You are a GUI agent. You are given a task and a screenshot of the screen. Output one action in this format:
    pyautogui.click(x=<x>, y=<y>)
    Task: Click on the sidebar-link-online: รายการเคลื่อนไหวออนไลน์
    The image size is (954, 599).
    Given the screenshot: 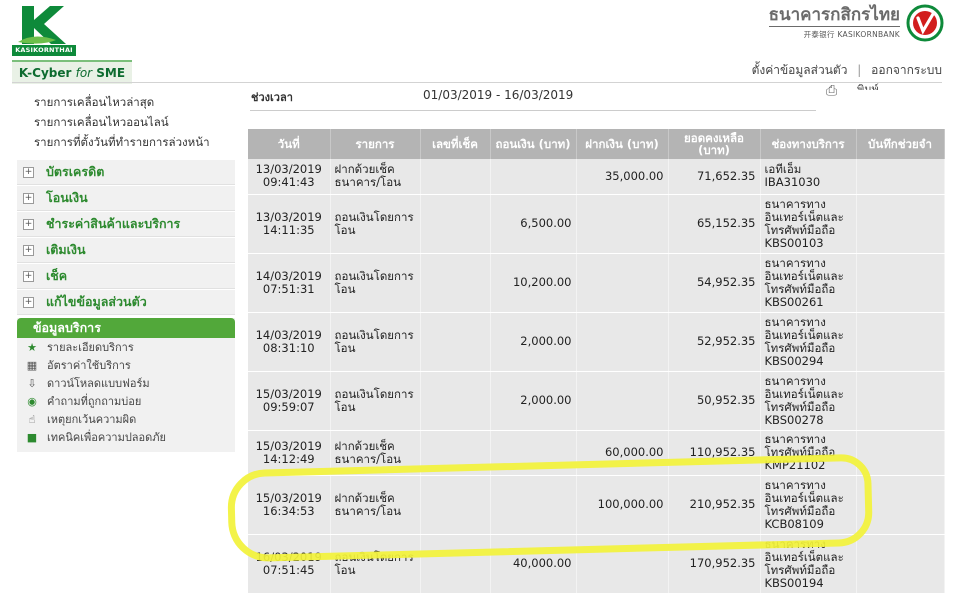 What is the action you would take?
    pyautogui.click(x=122, y=122)
    